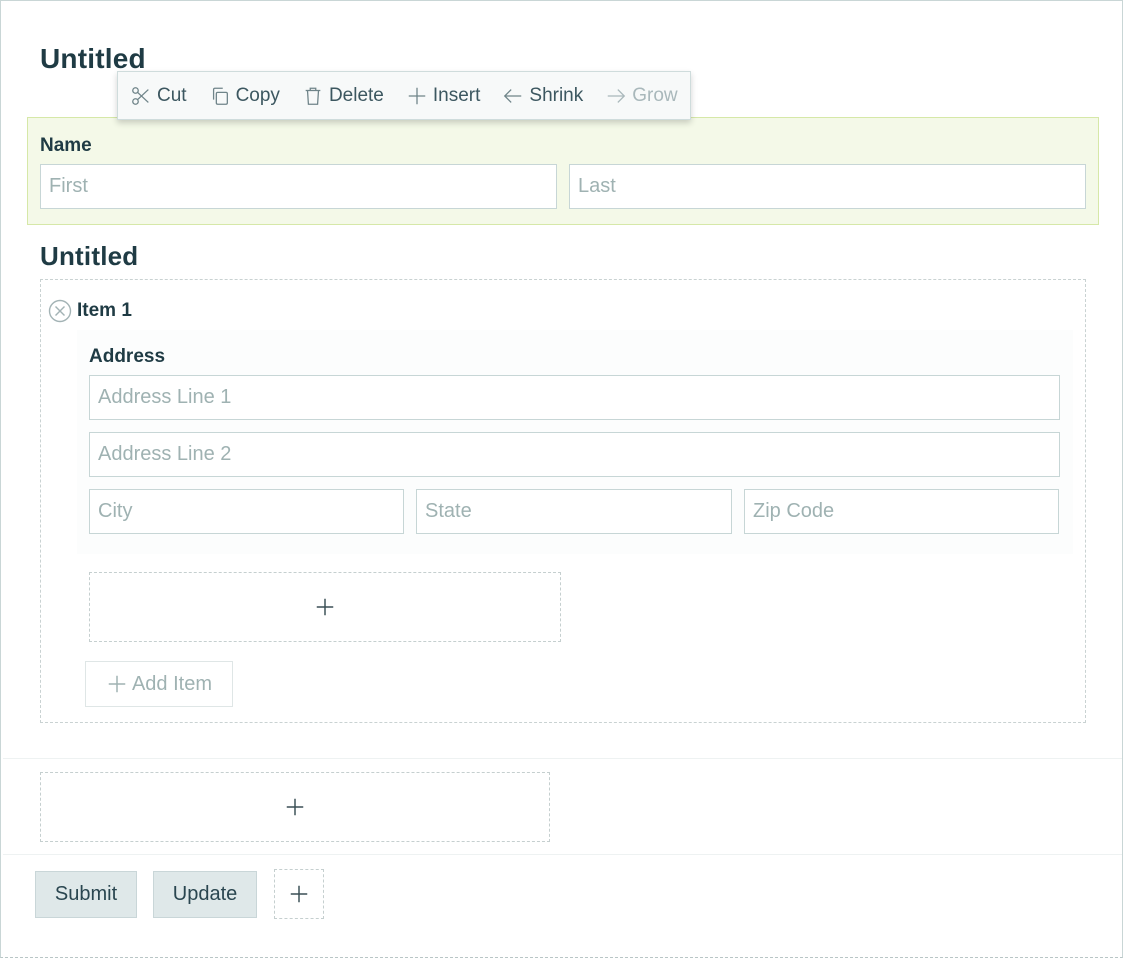 Image resolution: width=1123 pixels, height=958 pixels. What do you see at coordinates (597, 186) in the screenshot?
I see `last-name-placeholder: Last` at bounding box center [597, 186].